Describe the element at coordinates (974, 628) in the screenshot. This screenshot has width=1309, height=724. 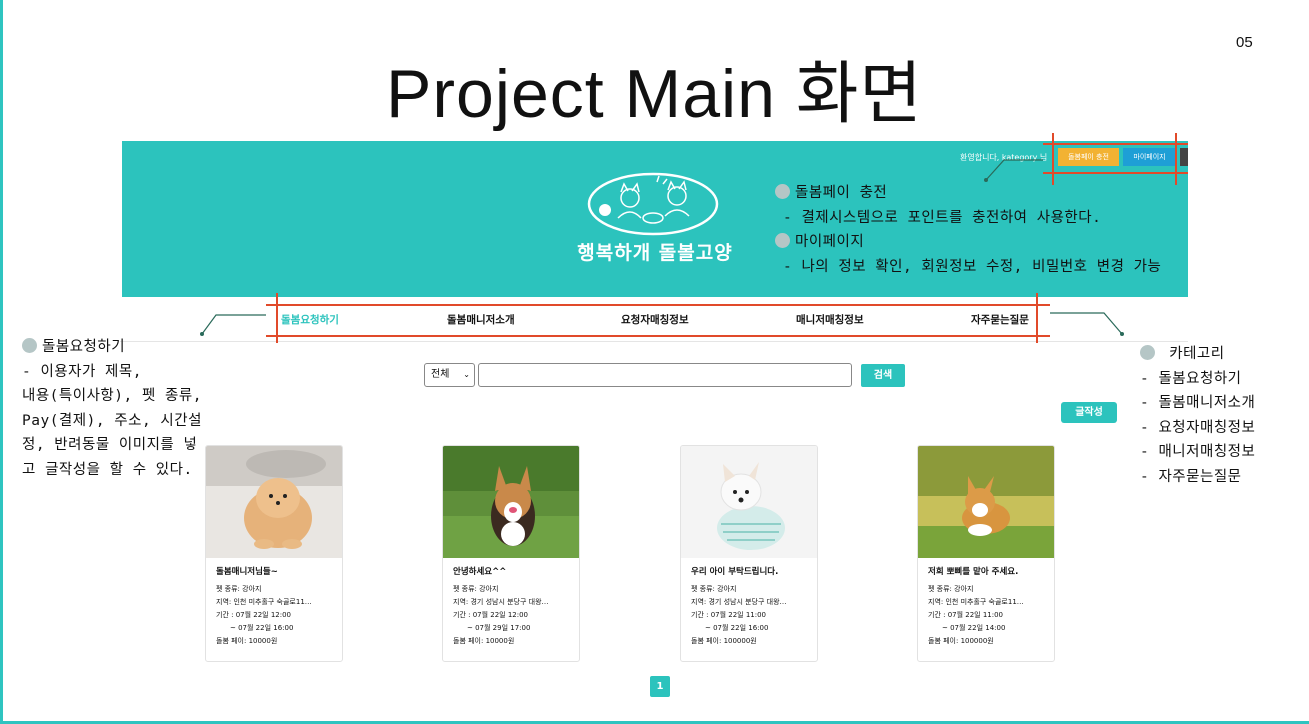
I see `card-period-end: ~ 07월 22일 14:00` at that location.